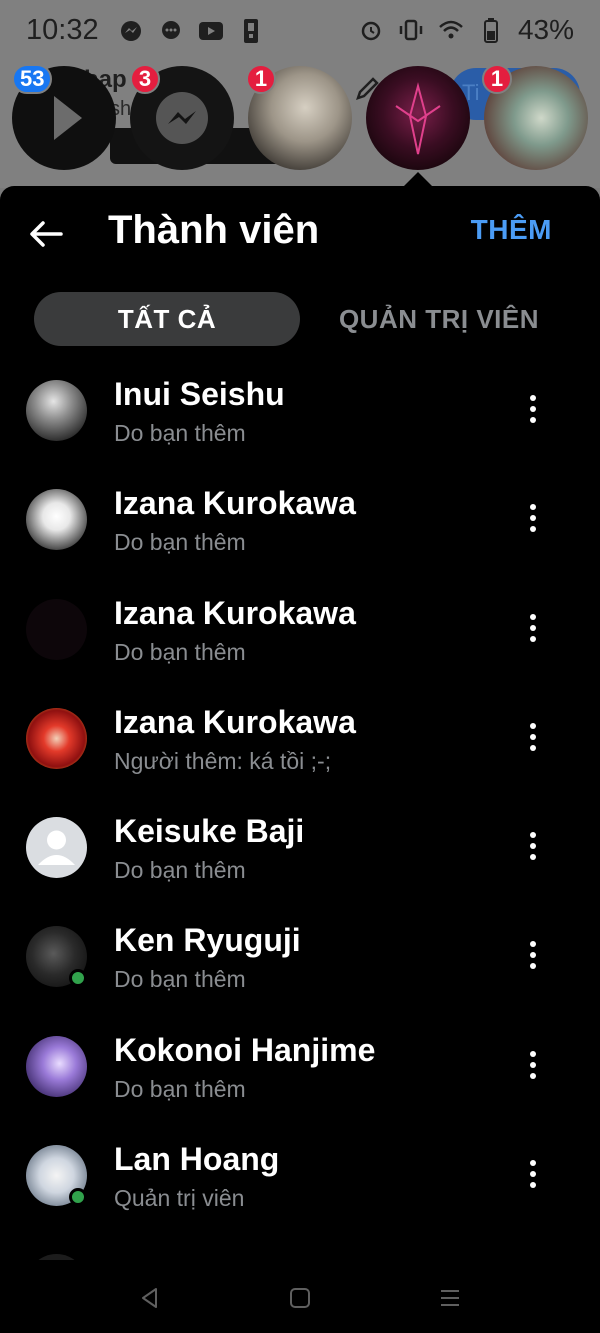 This screenshot has width=600, height=1333. Describe the element at coordinates (545, 29) in the screenshot. I see `battery-percent: 43%` at that location.